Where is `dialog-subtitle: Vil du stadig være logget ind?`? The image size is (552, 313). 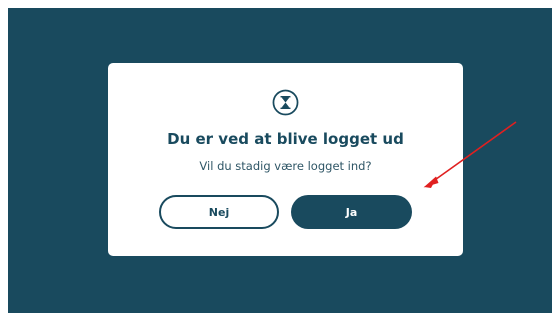 dialog-subtitle: Vil du stadig være logget ind? is located at coordinates (285, 166).